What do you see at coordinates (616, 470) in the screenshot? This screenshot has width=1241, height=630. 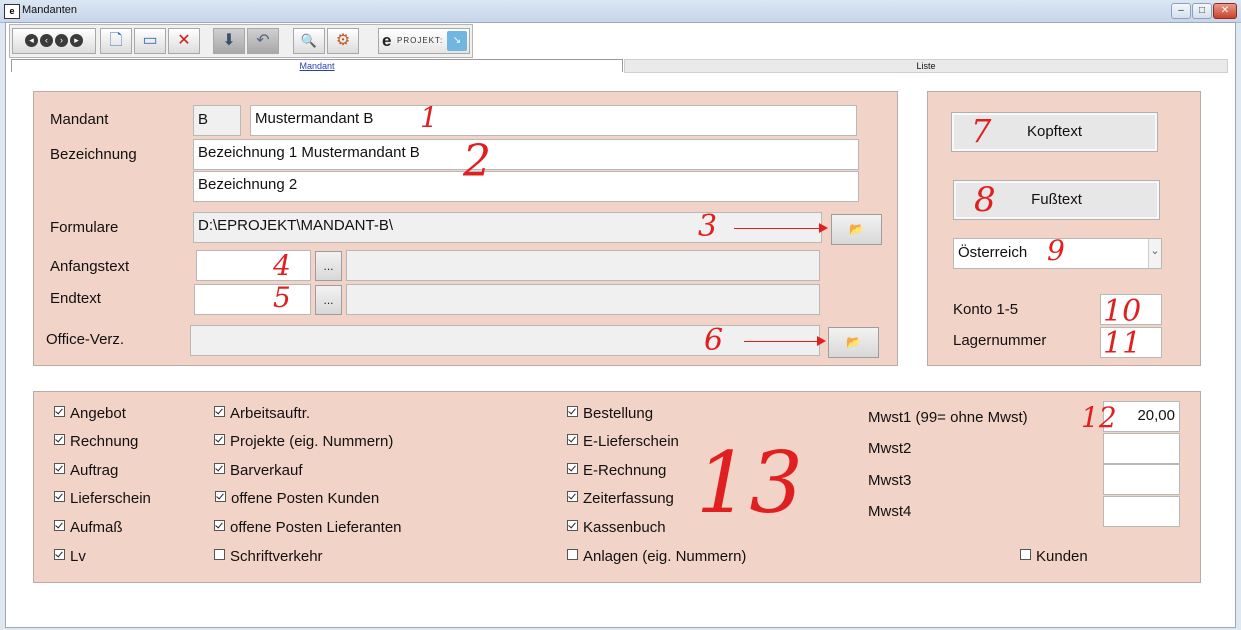 I see `module-checkbox: E-Rechnung` at bounding box center [616, 470].